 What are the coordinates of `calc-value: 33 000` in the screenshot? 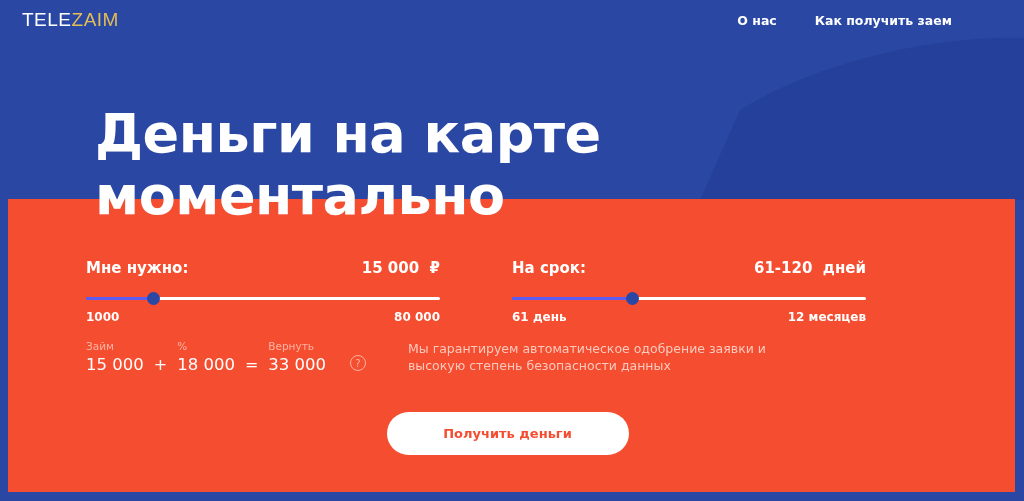 It's located at (297, 364).